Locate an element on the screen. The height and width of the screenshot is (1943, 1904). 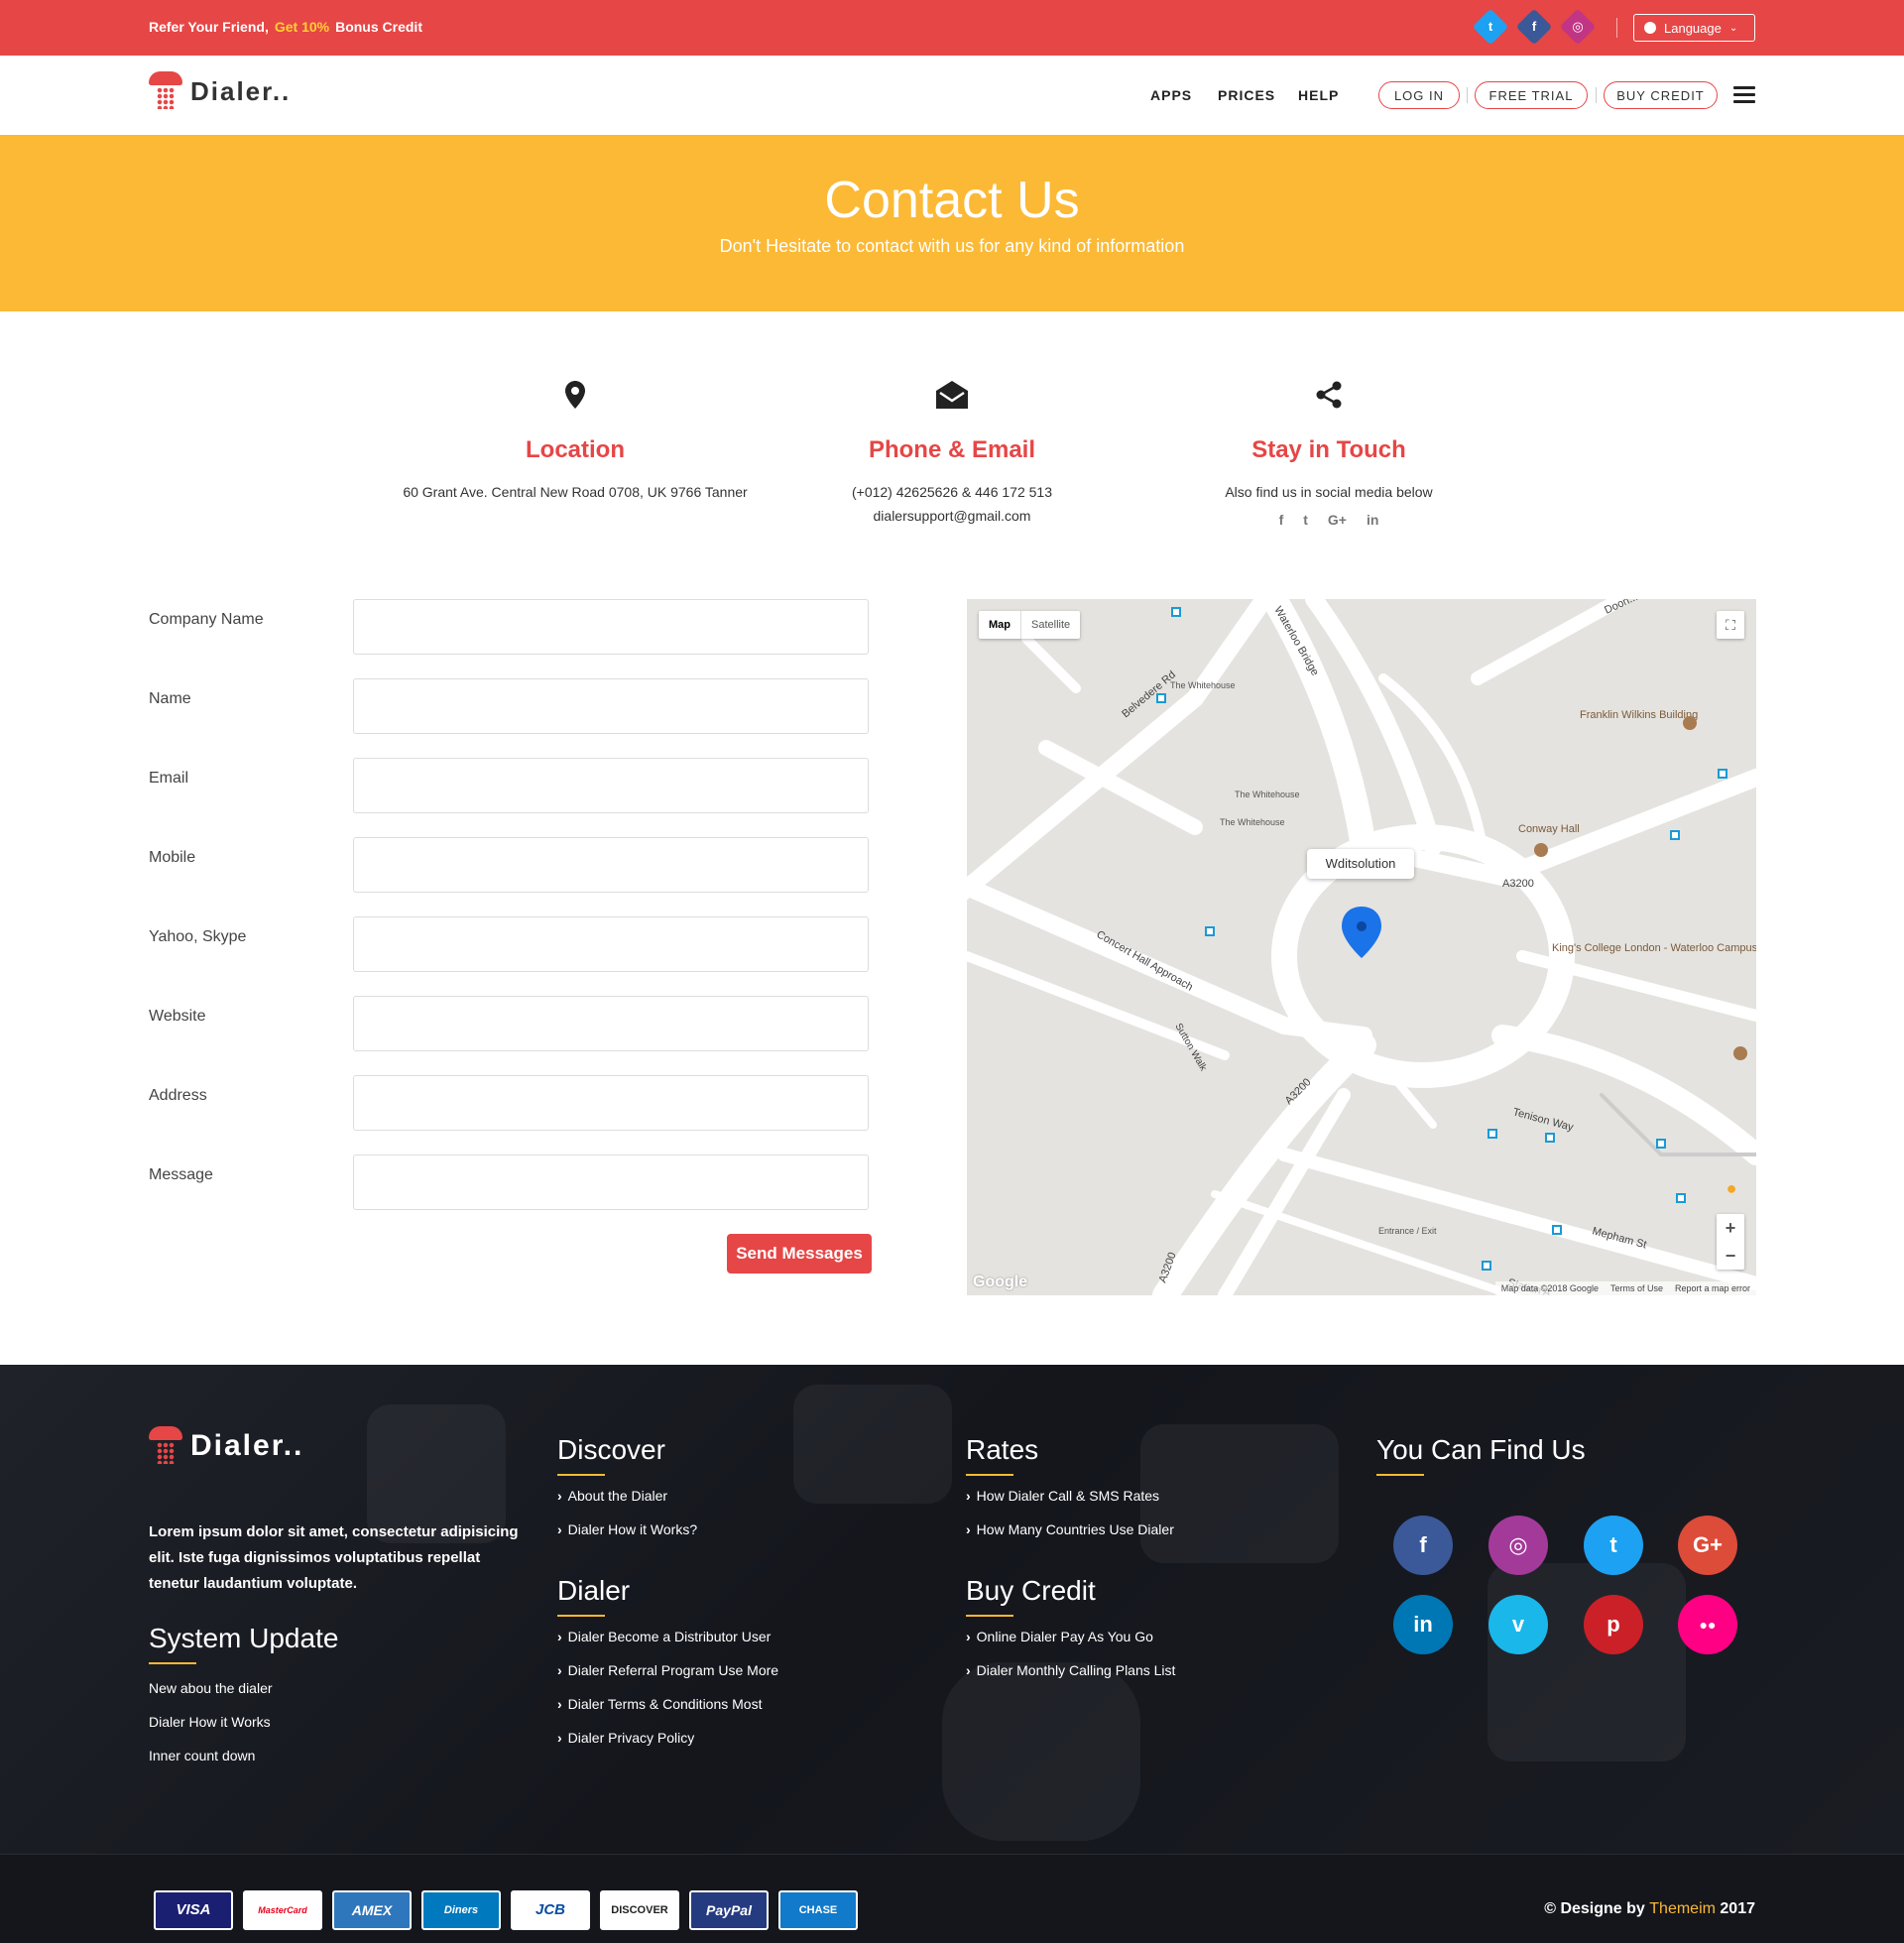
buy-credit-link: › Dialer Monthly Calling Plans List is located at coordinates (1070, 1670).